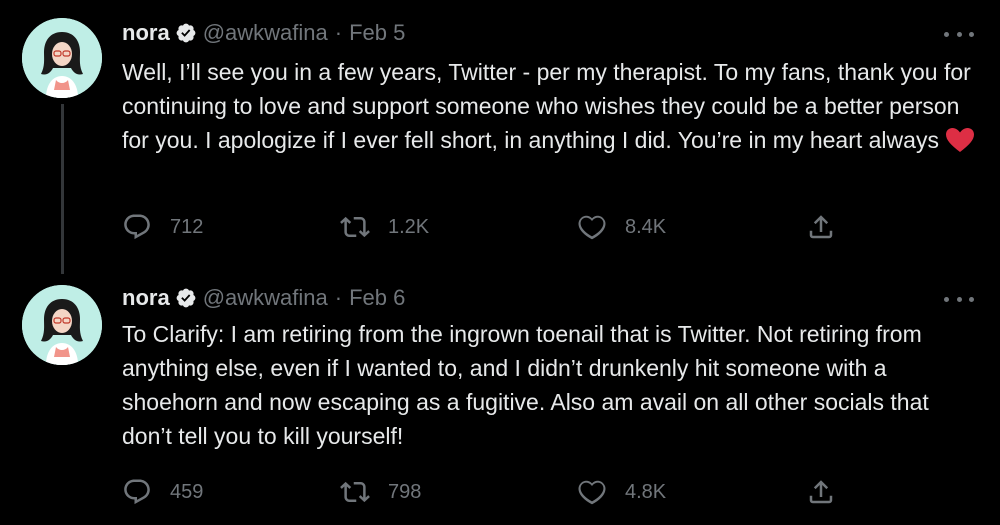  Describe the element at coordinates (621, 492) in the screenshot. I see `like-button: 4.8K` at that location.